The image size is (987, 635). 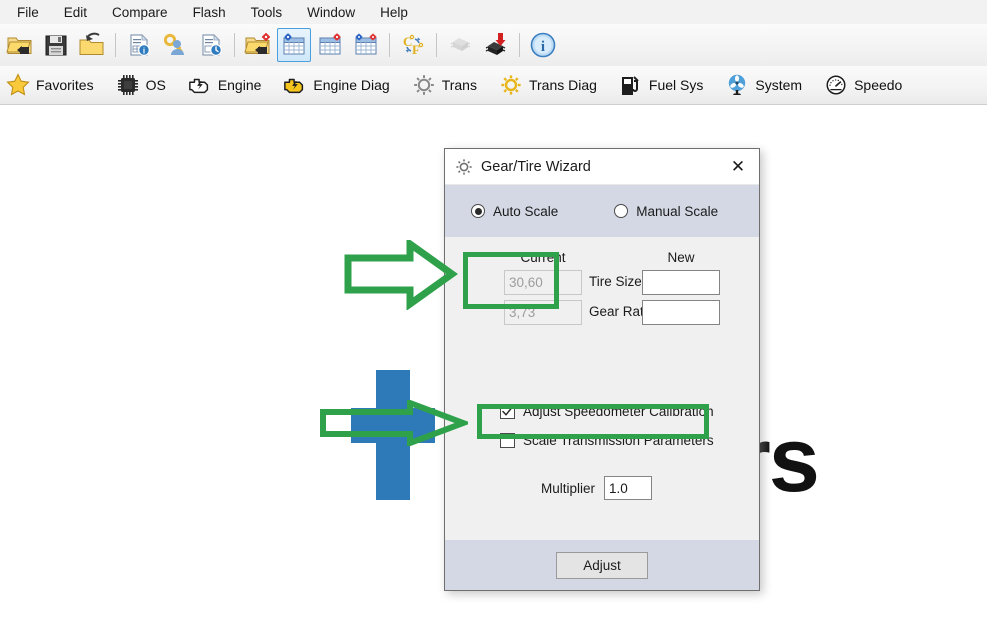 What do you see at coordinates (543, 257) in the screenshot?
I see `current-column-header: Current` at bounding box center [543, 257].